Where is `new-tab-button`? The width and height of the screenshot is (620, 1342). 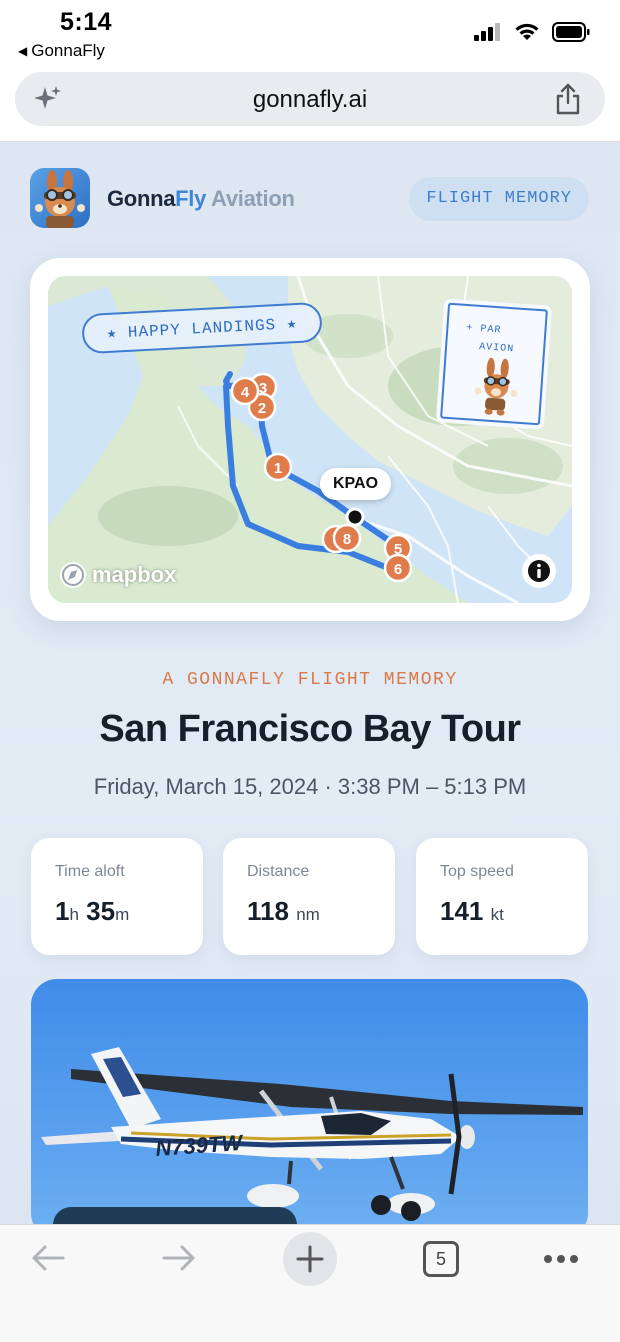
new-tab-button is located at coordinates (310, 1261).